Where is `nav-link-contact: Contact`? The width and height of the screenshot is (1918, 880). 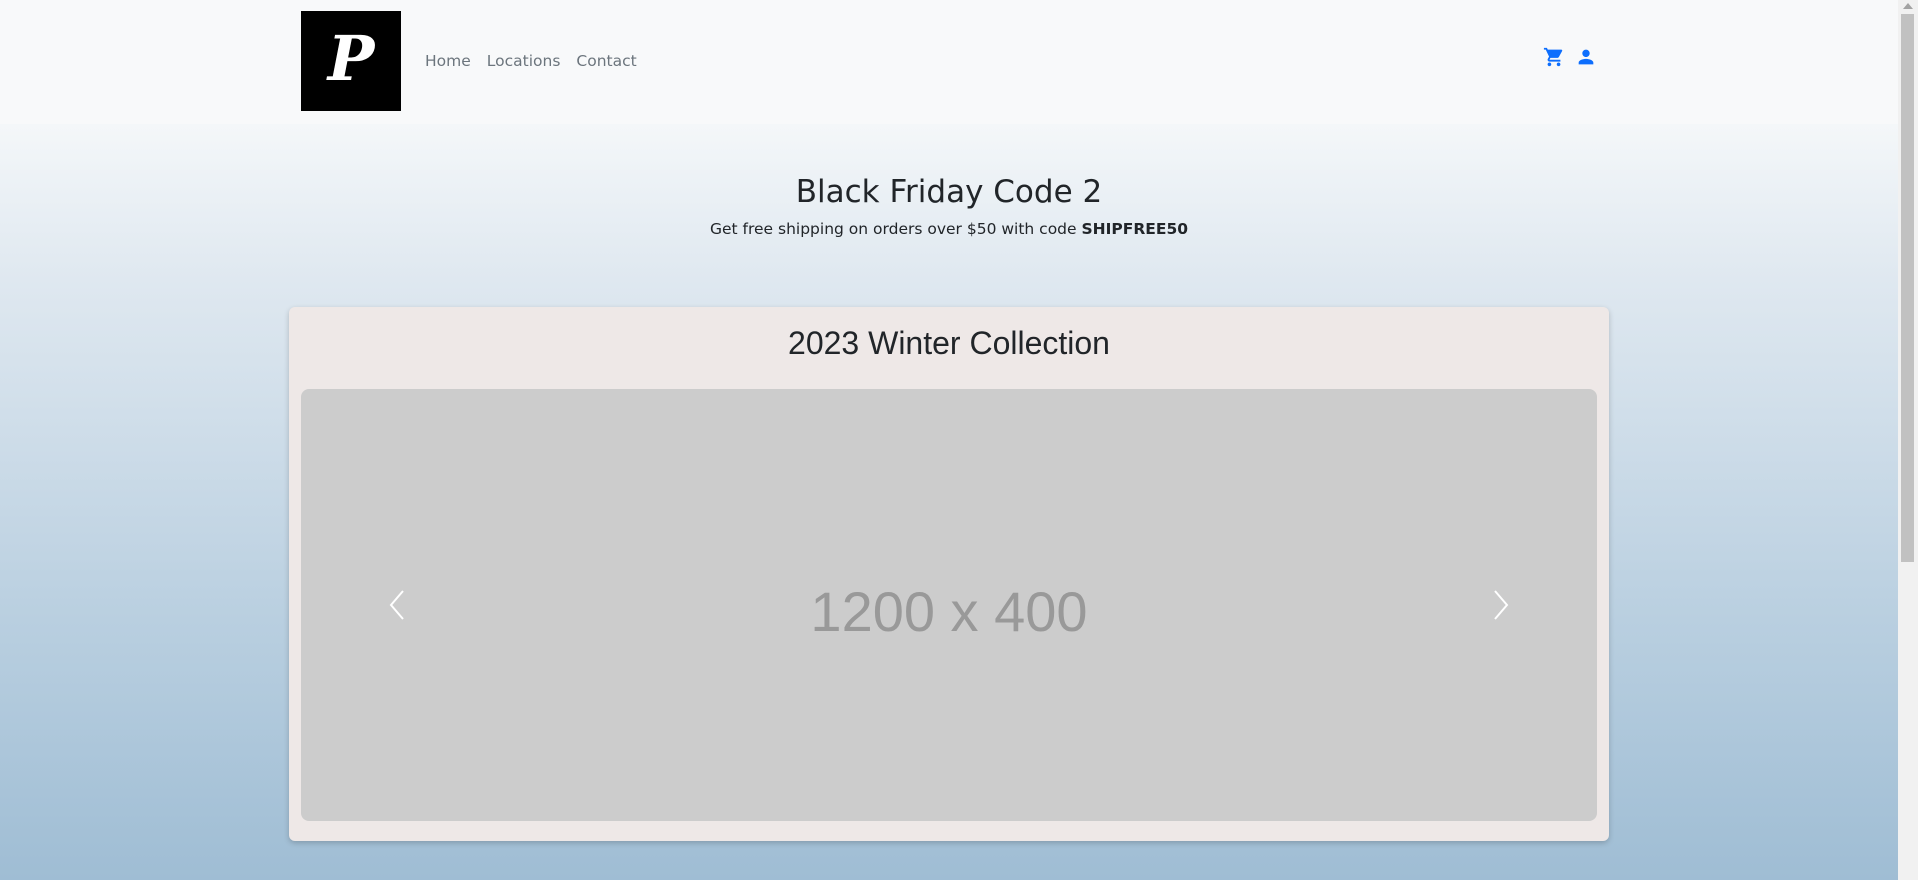 nav-link-contact: Contact is located at coordinates (606, 61).